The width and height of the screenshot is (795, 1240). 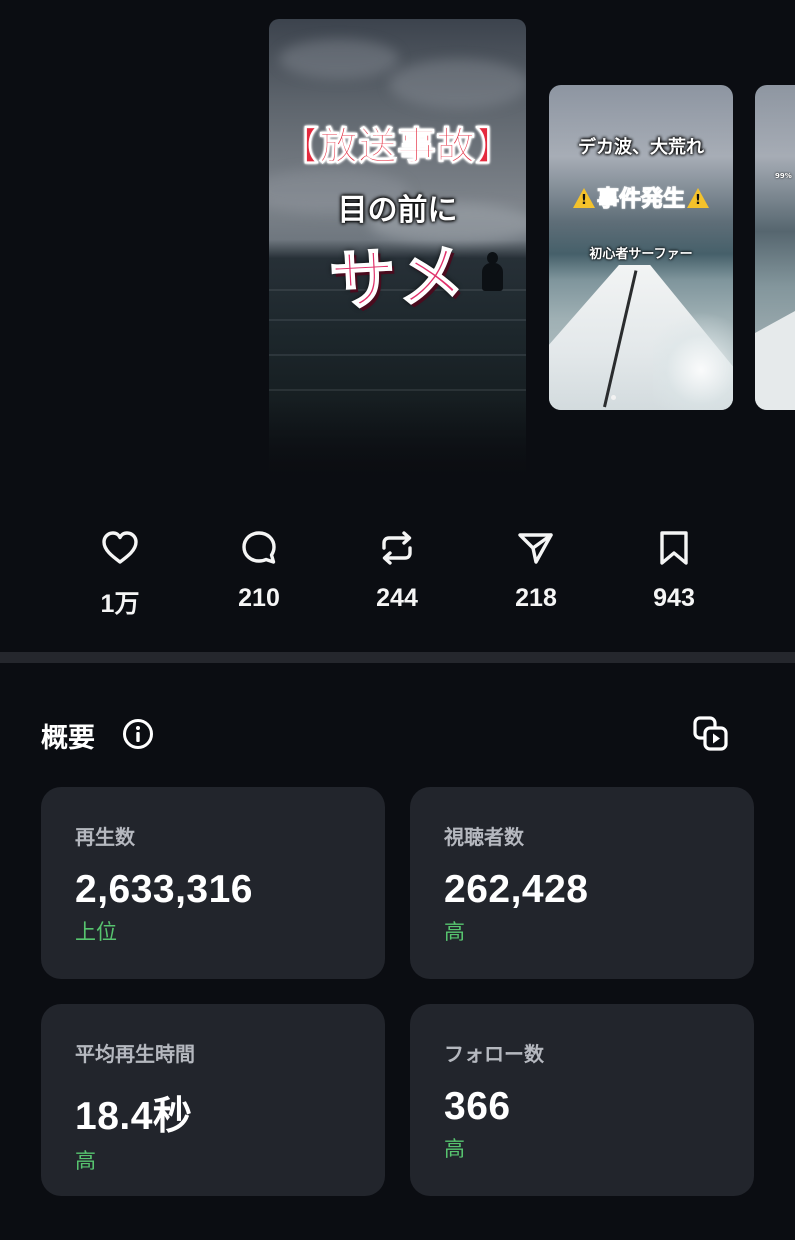 I want to click on stat-label: 視聴者数, so click(x=484, y=837).